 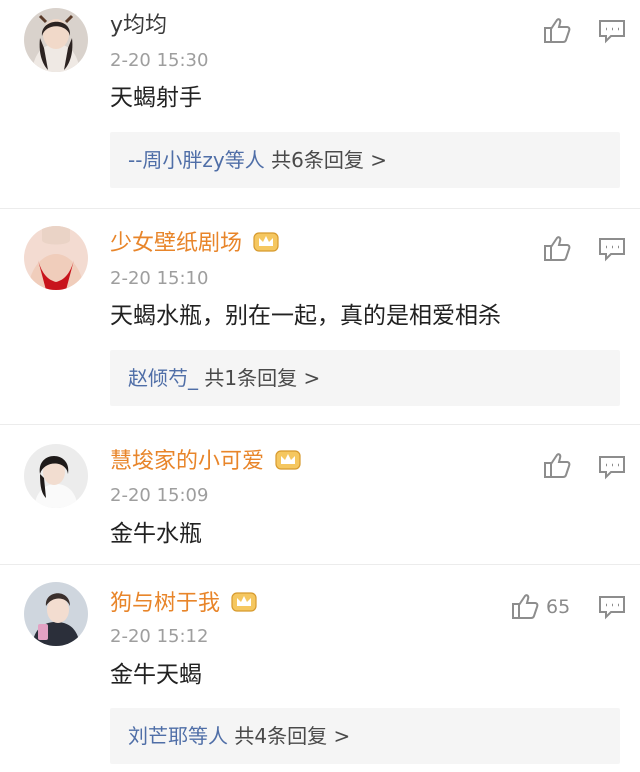 What do you see at coordinates (262, 378) in the screenshot?
I see `reply-count: 共1条回复 >` at bounding box center [262, 378].